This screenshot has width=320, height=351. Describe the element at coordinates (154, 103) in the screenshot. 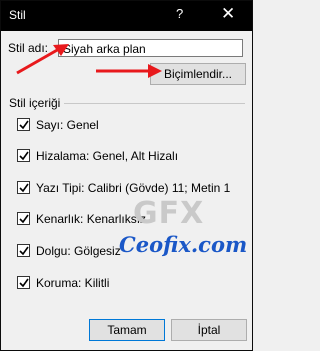

I see `group-separator` at that location.